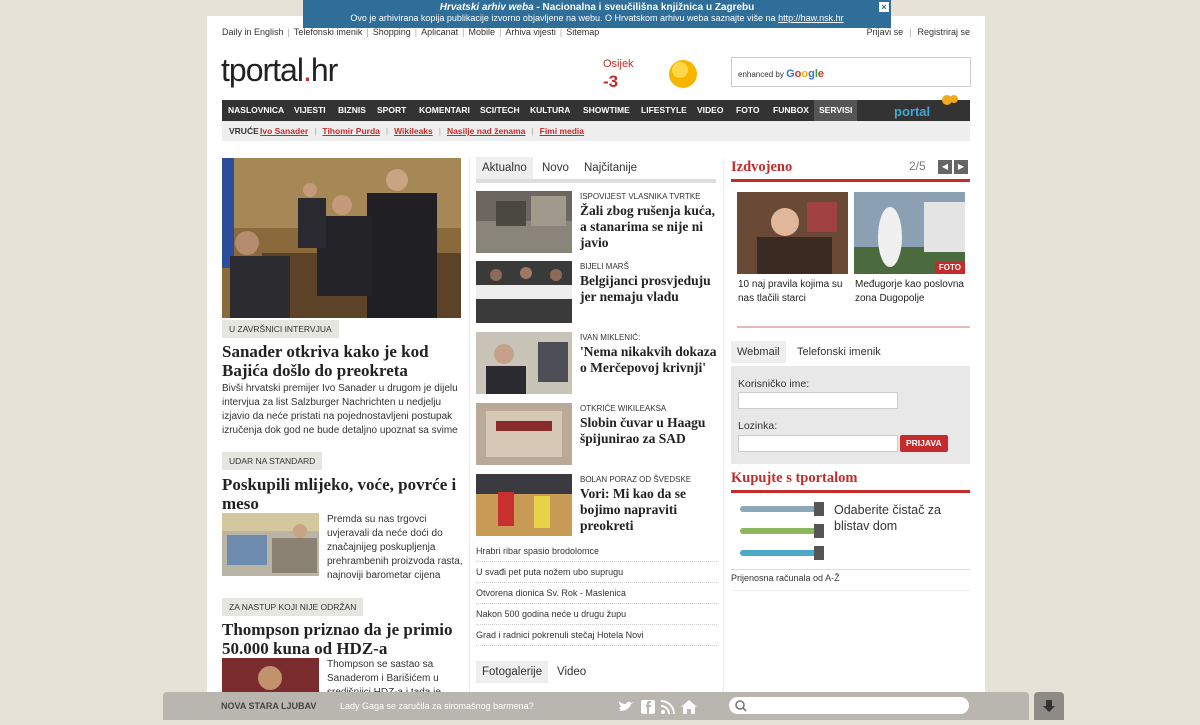  Describe the element at coordinates (328, 32) in the screenshot. I see `toplink-telefonski-imenik: Telefonski imenik` at that location.